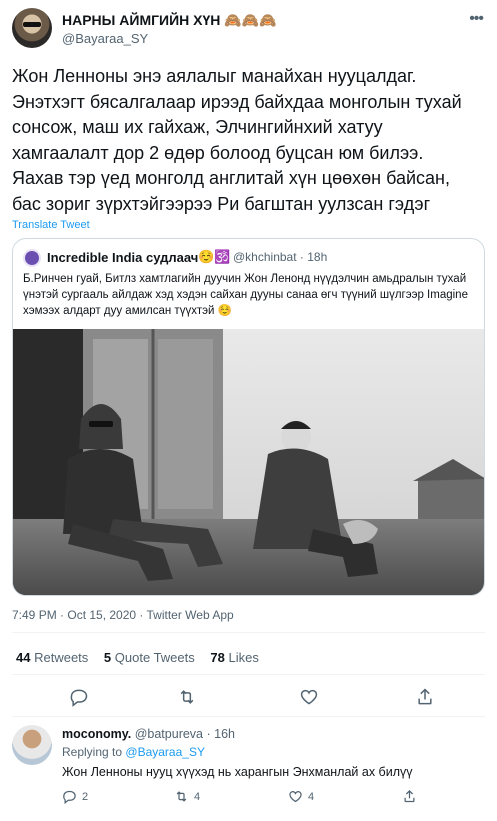 The width and height of the screenshot is (497, 821). I want to click on tweet-actions, so click(236, 697).